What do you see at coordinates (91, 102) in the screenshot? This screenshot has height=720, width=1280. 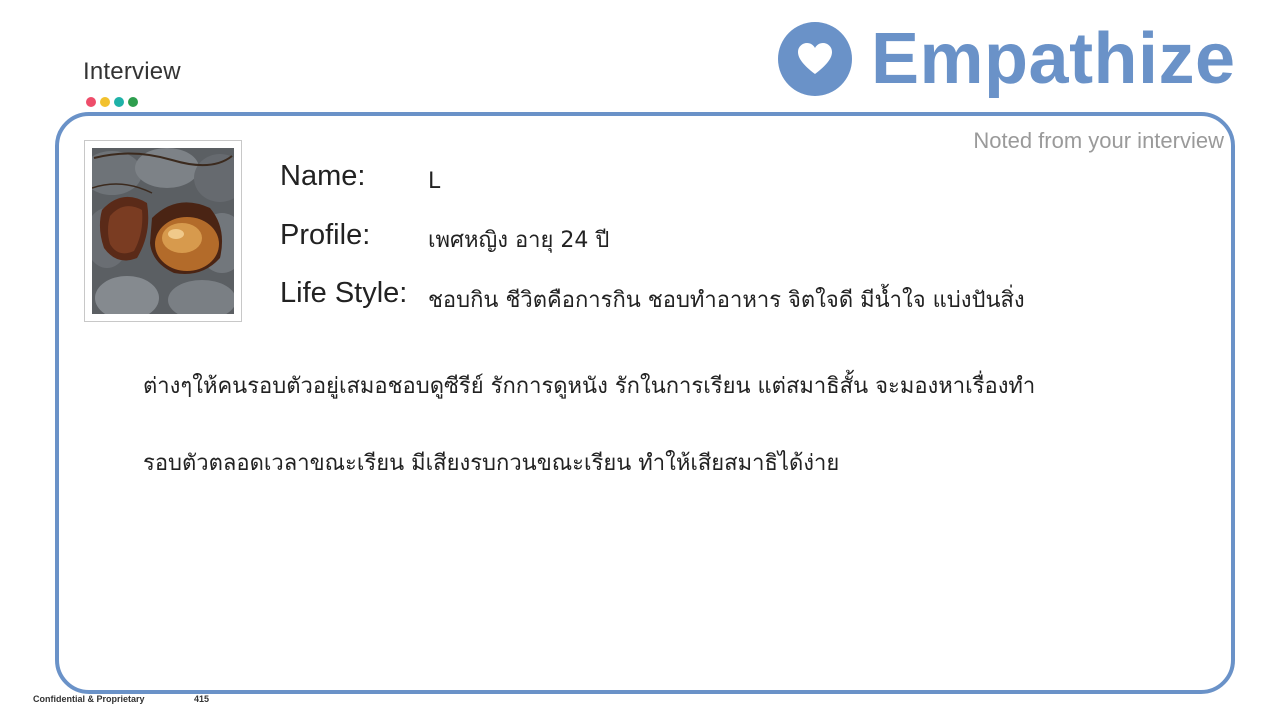 I see `dot-red` at bounding box center [91, 102].